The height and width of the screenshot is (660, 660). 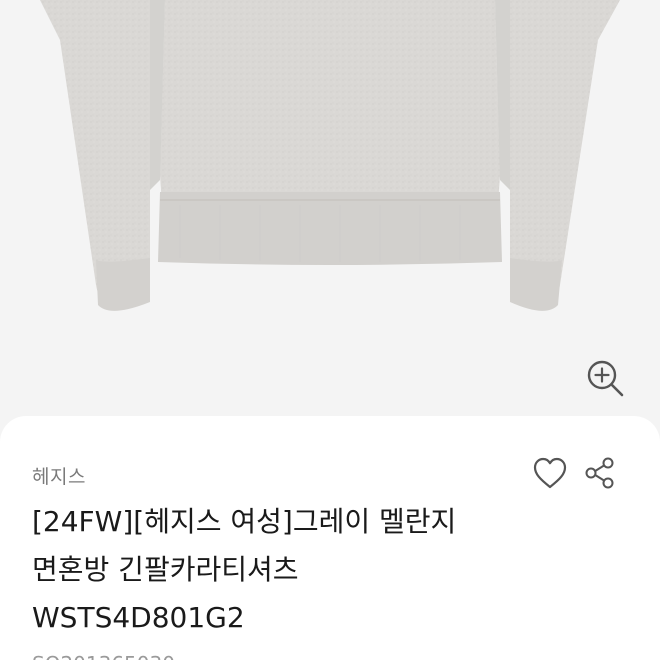 What do you see at coordinates (123, 284) in the screenshot?
I see `left-cuff` at bounding box center [123, 284].